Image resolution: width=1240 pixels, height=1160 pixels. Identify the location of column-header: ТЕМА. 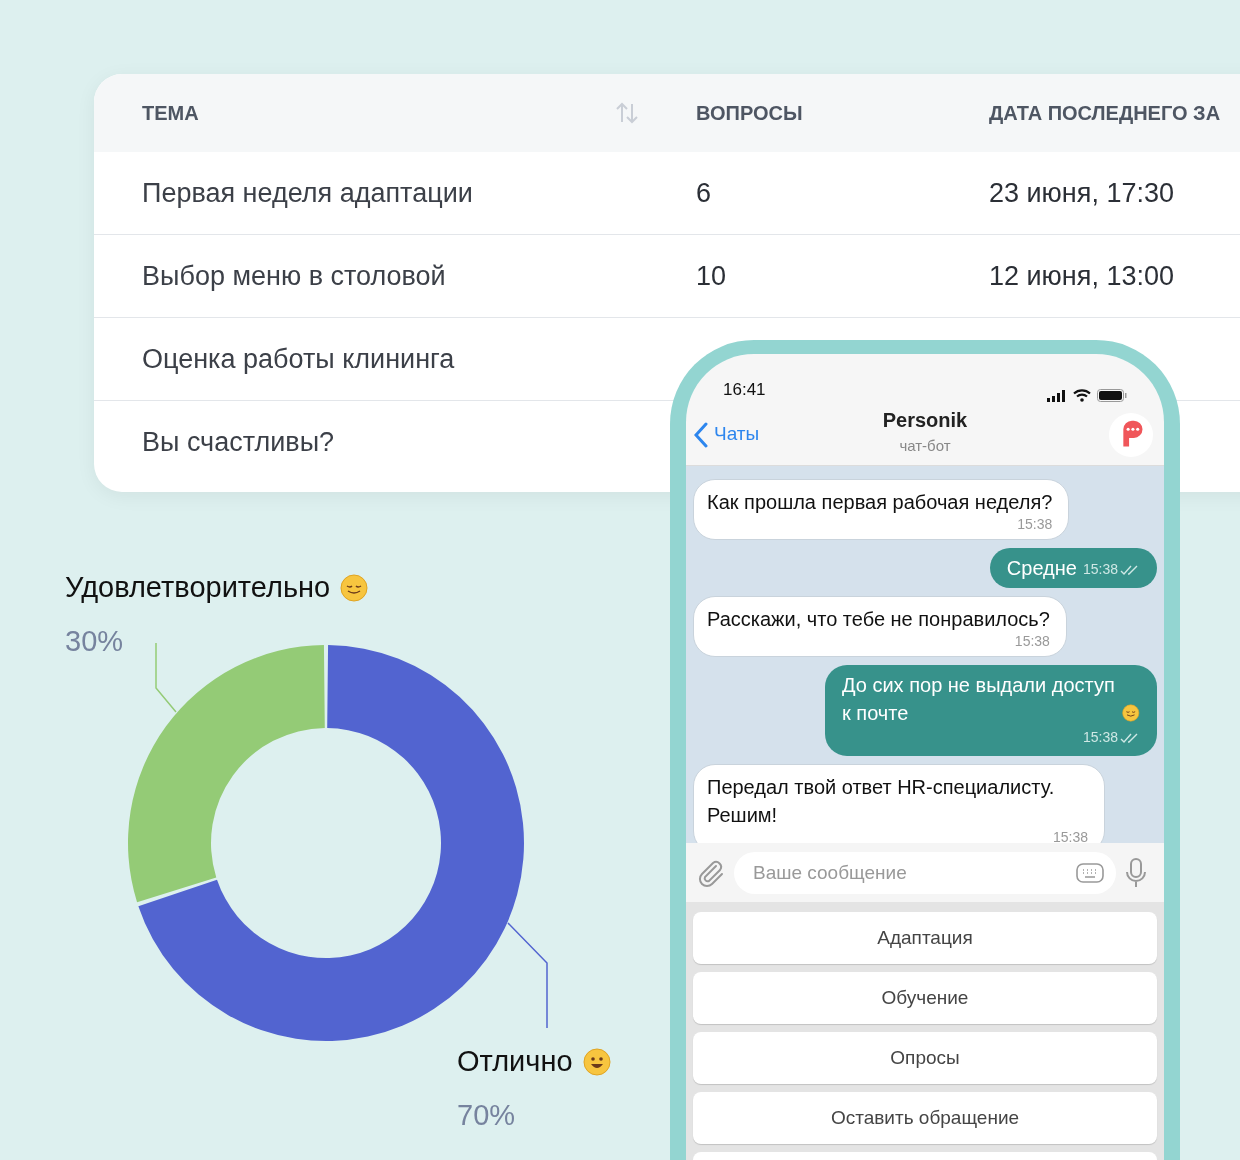
(170, 113).